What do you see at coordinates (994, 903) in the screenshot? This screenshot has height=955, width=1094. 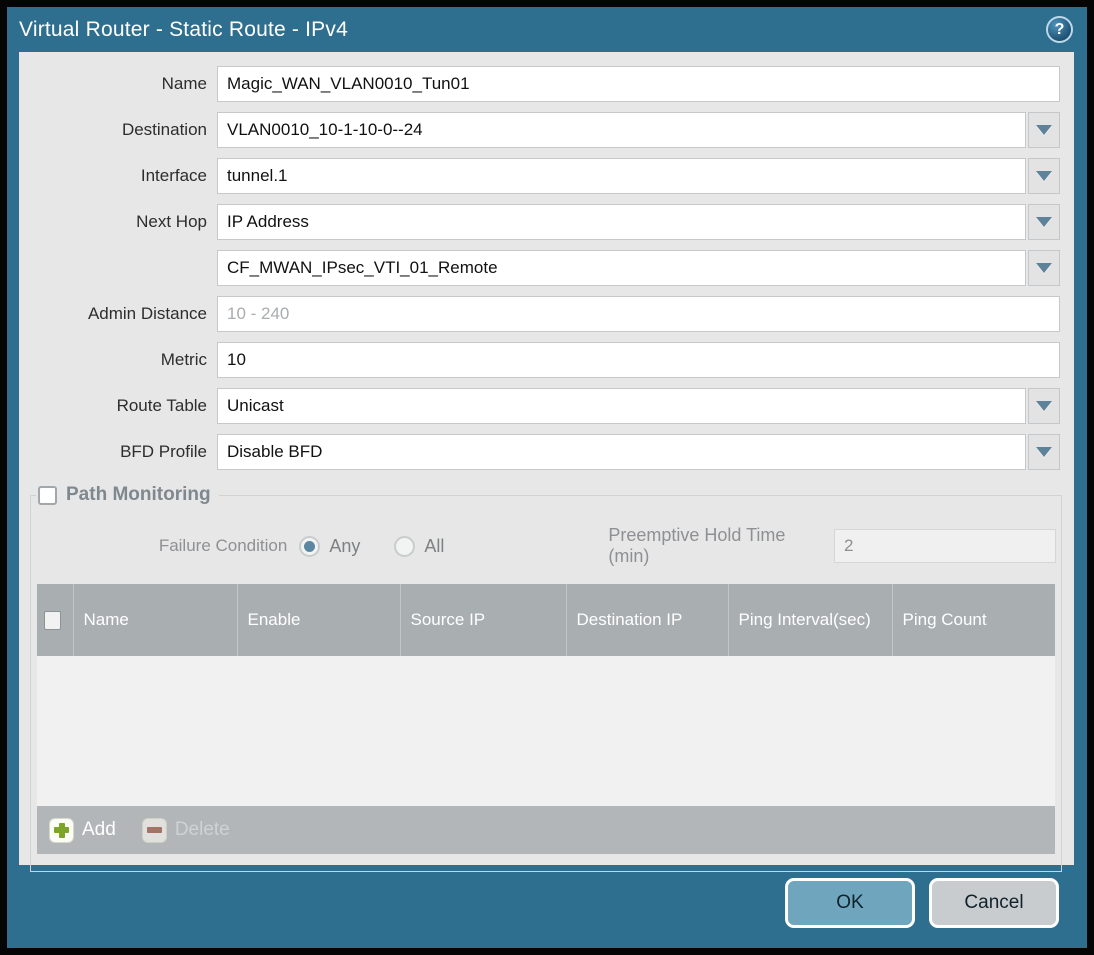 I see `cancel-button: Cancel` at bounding box center [994, 903].